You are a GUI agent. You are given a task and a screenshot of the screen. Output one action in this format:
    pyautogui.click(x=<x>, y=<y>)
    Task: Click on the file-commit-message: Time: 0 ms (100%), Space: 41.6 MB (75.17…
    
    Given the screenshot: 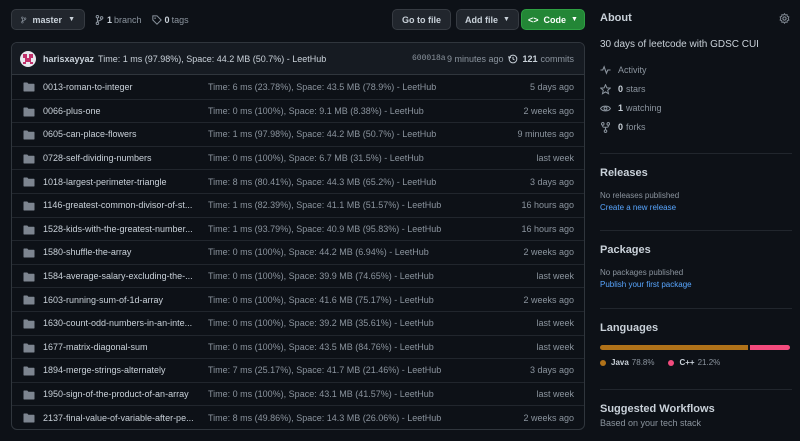 What is the action you would take?
    pyautogui.click(x=321, y=300)
    